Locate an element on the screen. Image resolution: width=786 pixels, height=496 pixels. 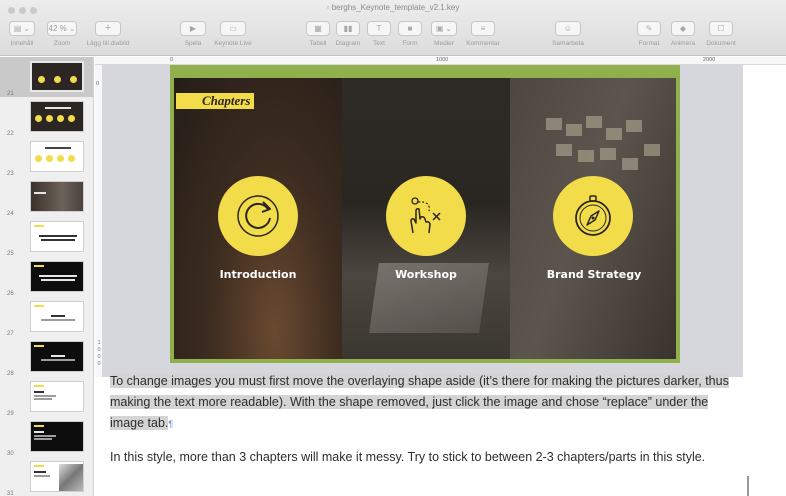
slide-thumbnail-30: 30 is located at coordinates (46, 437).